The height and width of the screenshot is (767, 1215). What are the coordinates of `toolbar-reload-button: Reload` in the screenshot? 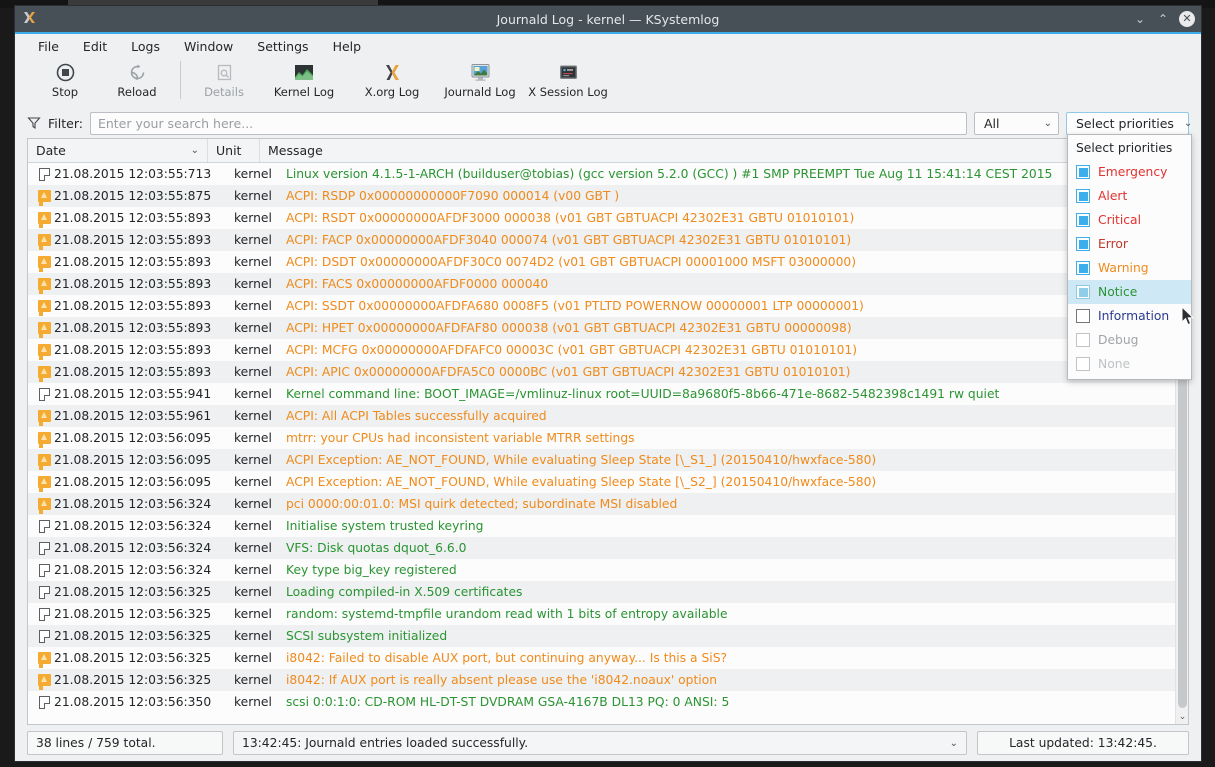 It's located at (137, 78).